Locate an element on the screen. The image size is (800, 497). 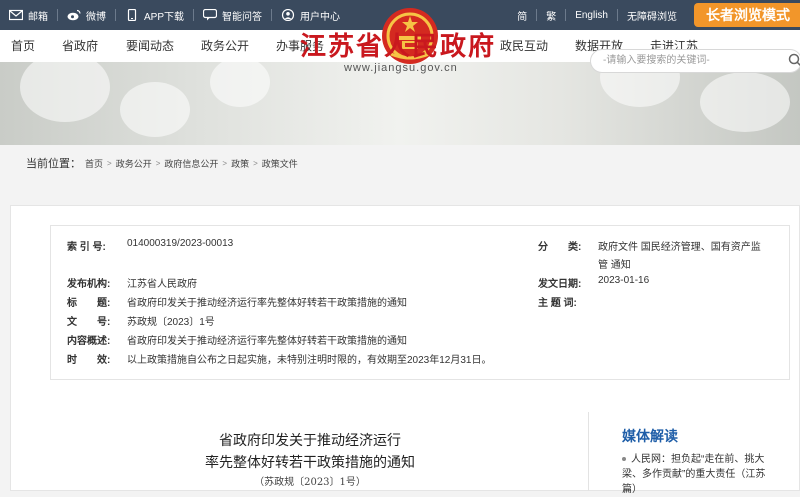
category-value-line2: 管 通知 is located at coordinates (614, 265).